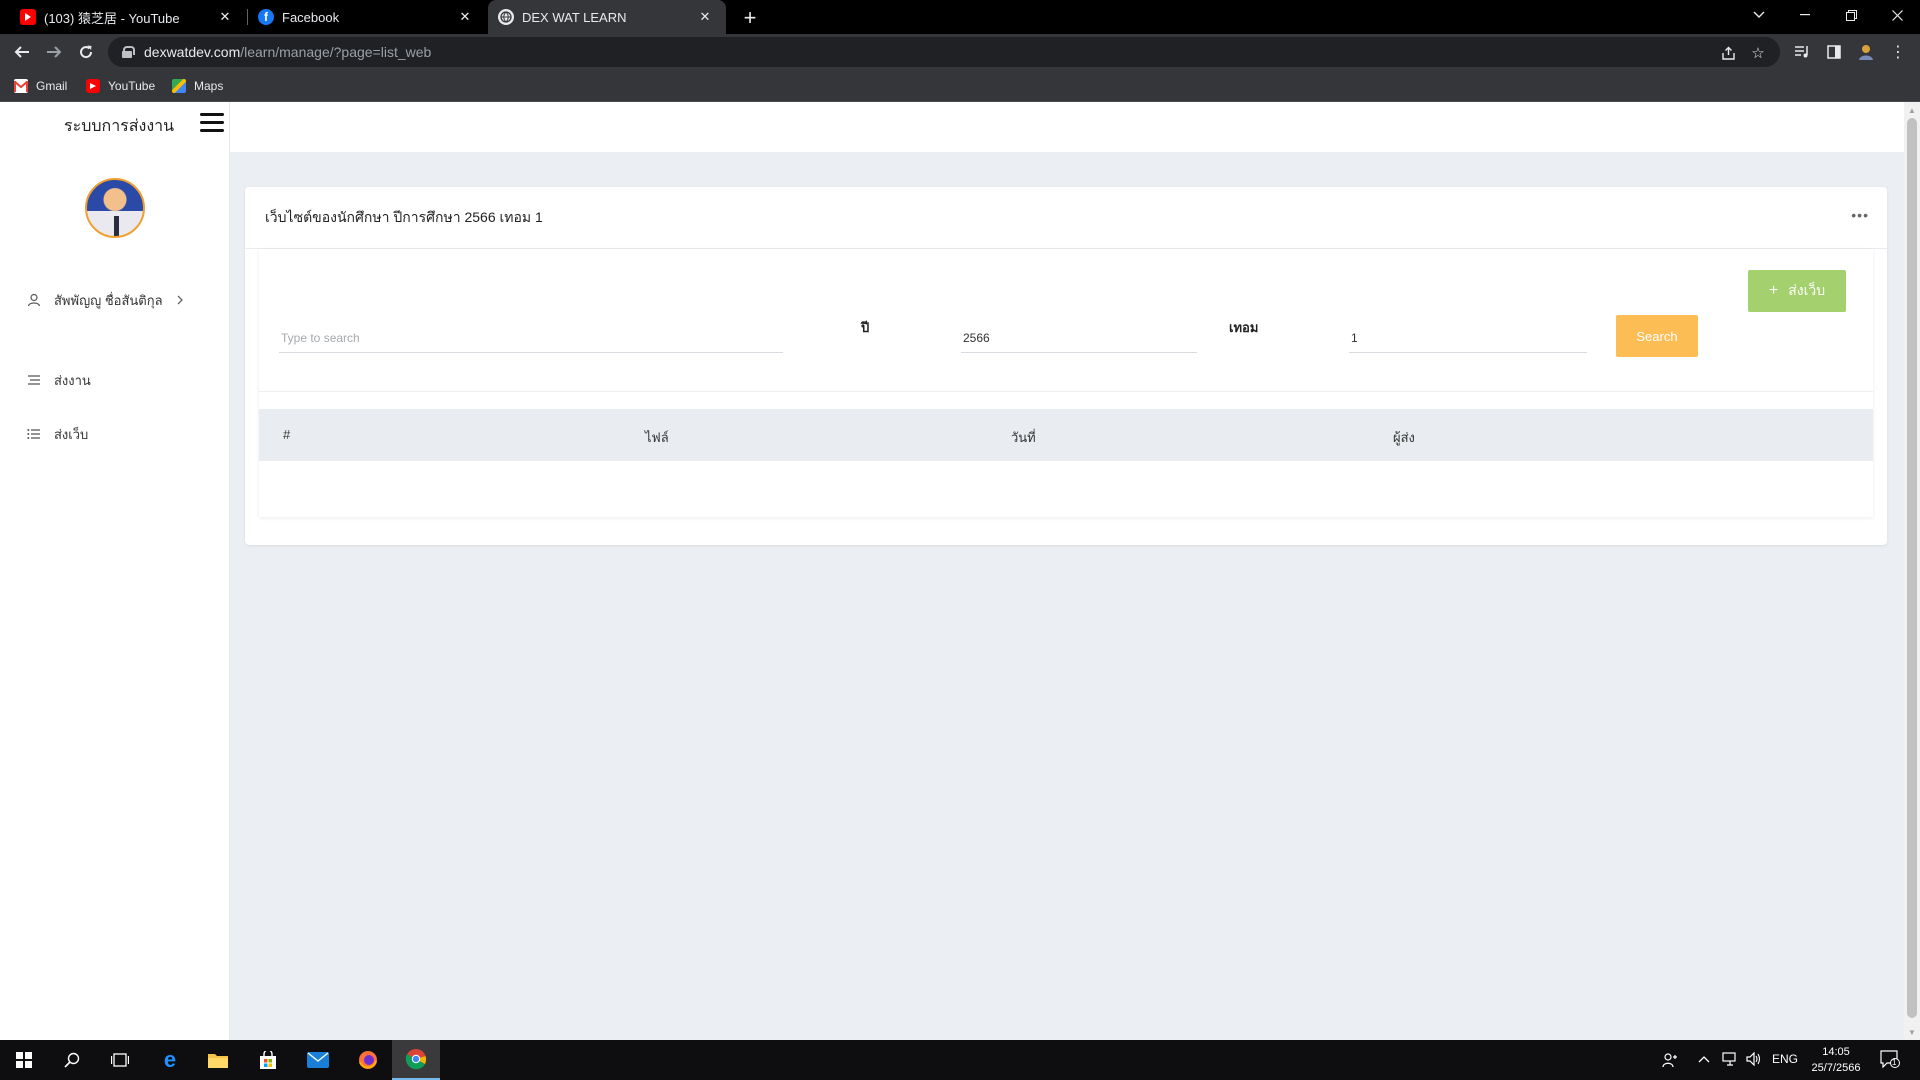 The width and height of the screenshot is (1920, 1080). I want to click on table-header: # ไฟล์ วันที่ ผู้ส่ง, so click(1066, 435).